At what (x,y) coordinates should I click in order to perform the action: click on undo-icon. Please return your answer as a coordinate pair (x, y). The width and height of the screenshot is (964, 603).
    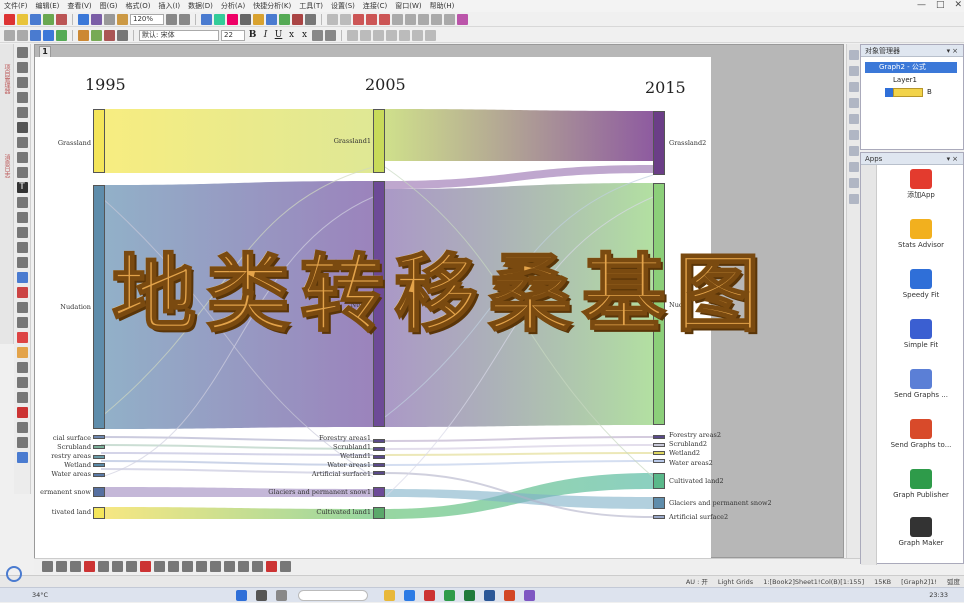
    Looking at the image, I should click on (9, 35).